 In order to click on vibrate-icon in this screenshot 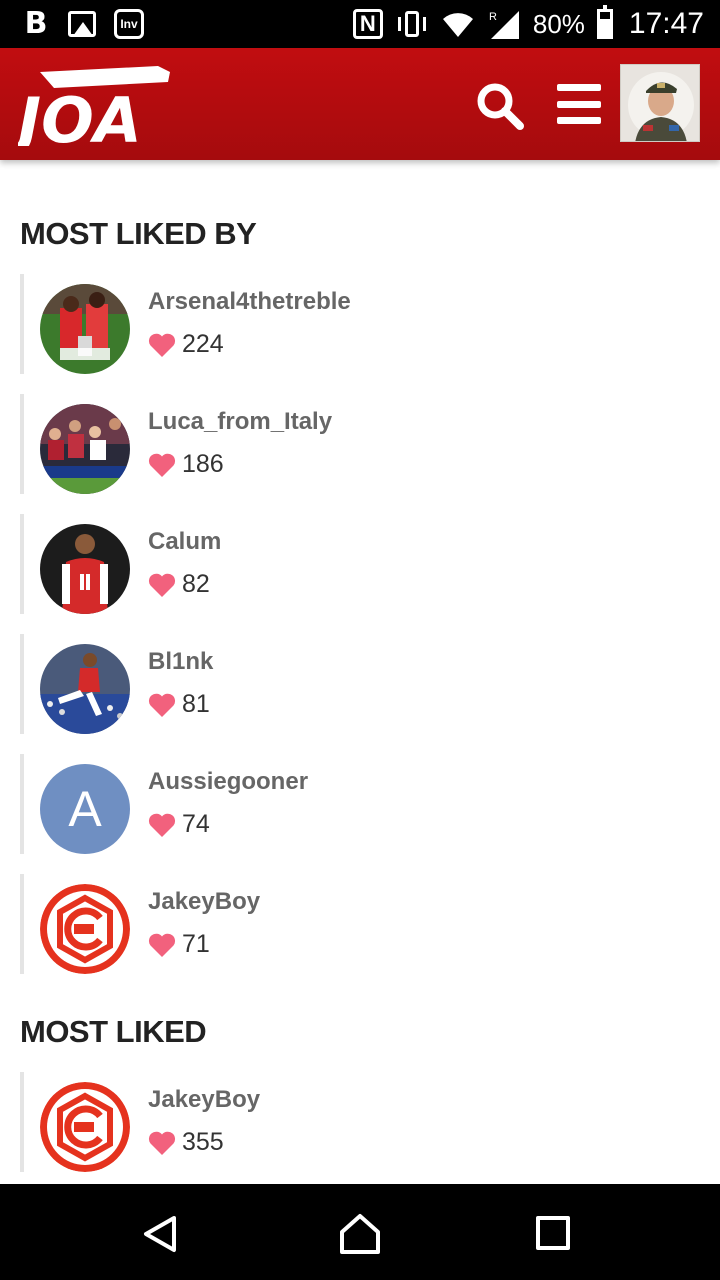, I will do `click(412, 24)`.